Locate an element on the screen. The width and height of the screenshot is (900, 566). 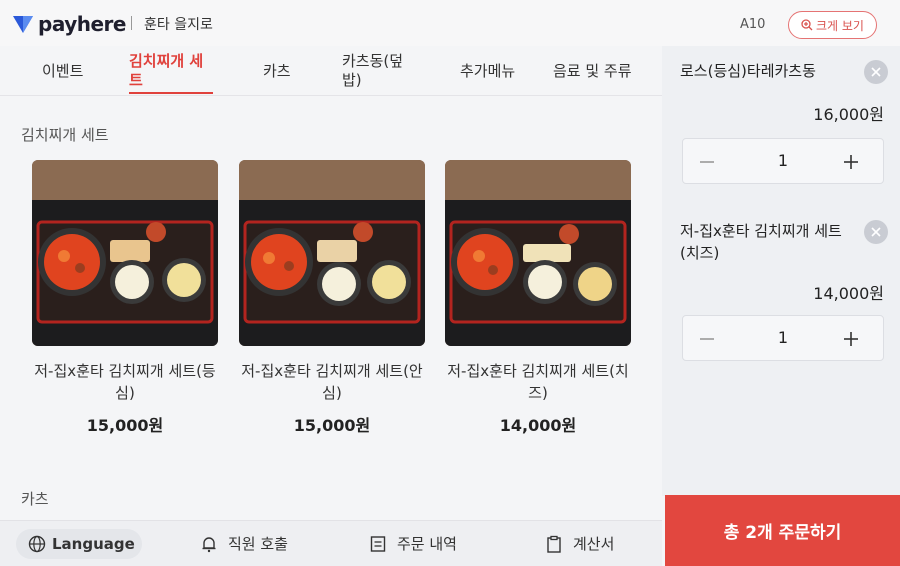
tab-event: 이벤트 is located at coordinates (62, 71).